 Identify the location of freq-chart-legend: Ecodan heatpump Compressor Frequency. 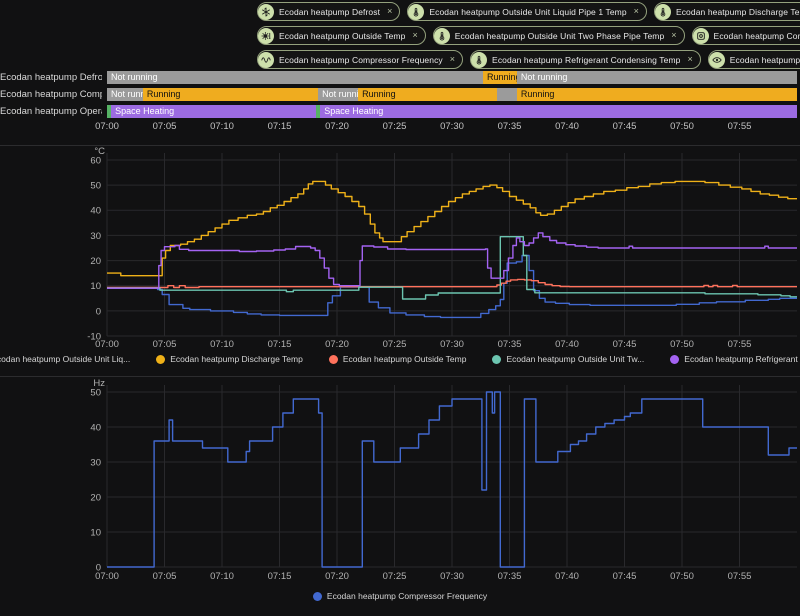
(400, 596).